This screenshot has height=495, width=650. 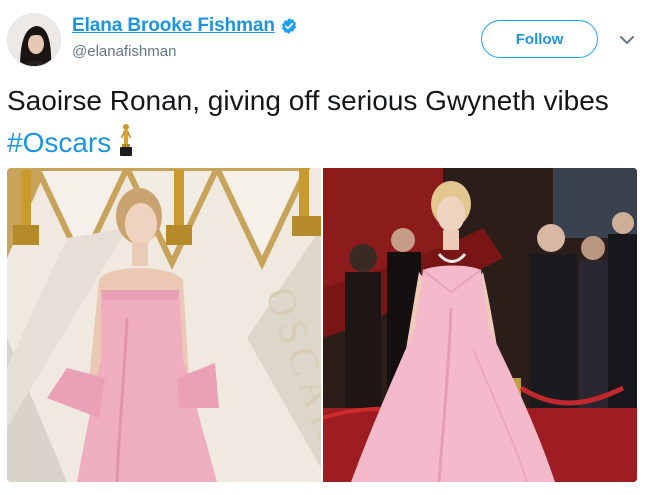 I want to click on hashtag-link: #Oscars, so click(x=59, y=142).